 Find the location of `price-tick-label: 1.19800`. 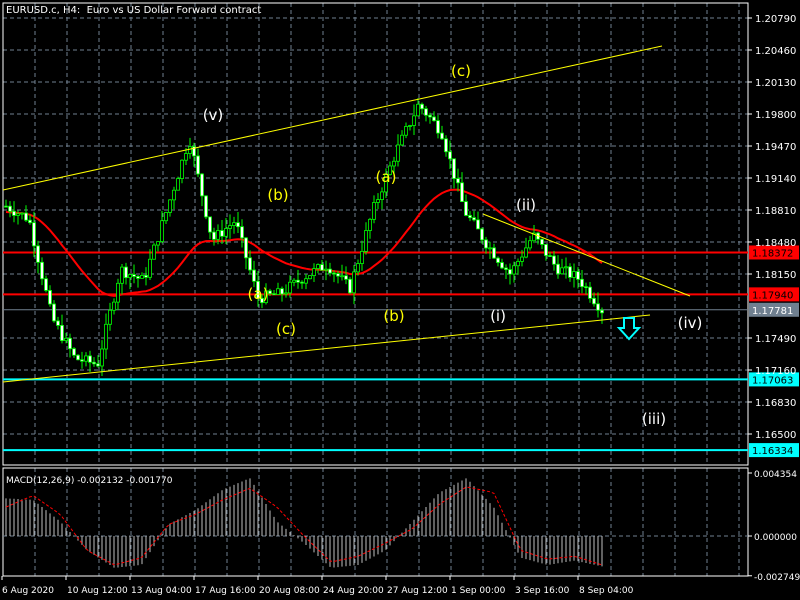

price-tick-label: 1.19800 is located at coordinates (775, 115).